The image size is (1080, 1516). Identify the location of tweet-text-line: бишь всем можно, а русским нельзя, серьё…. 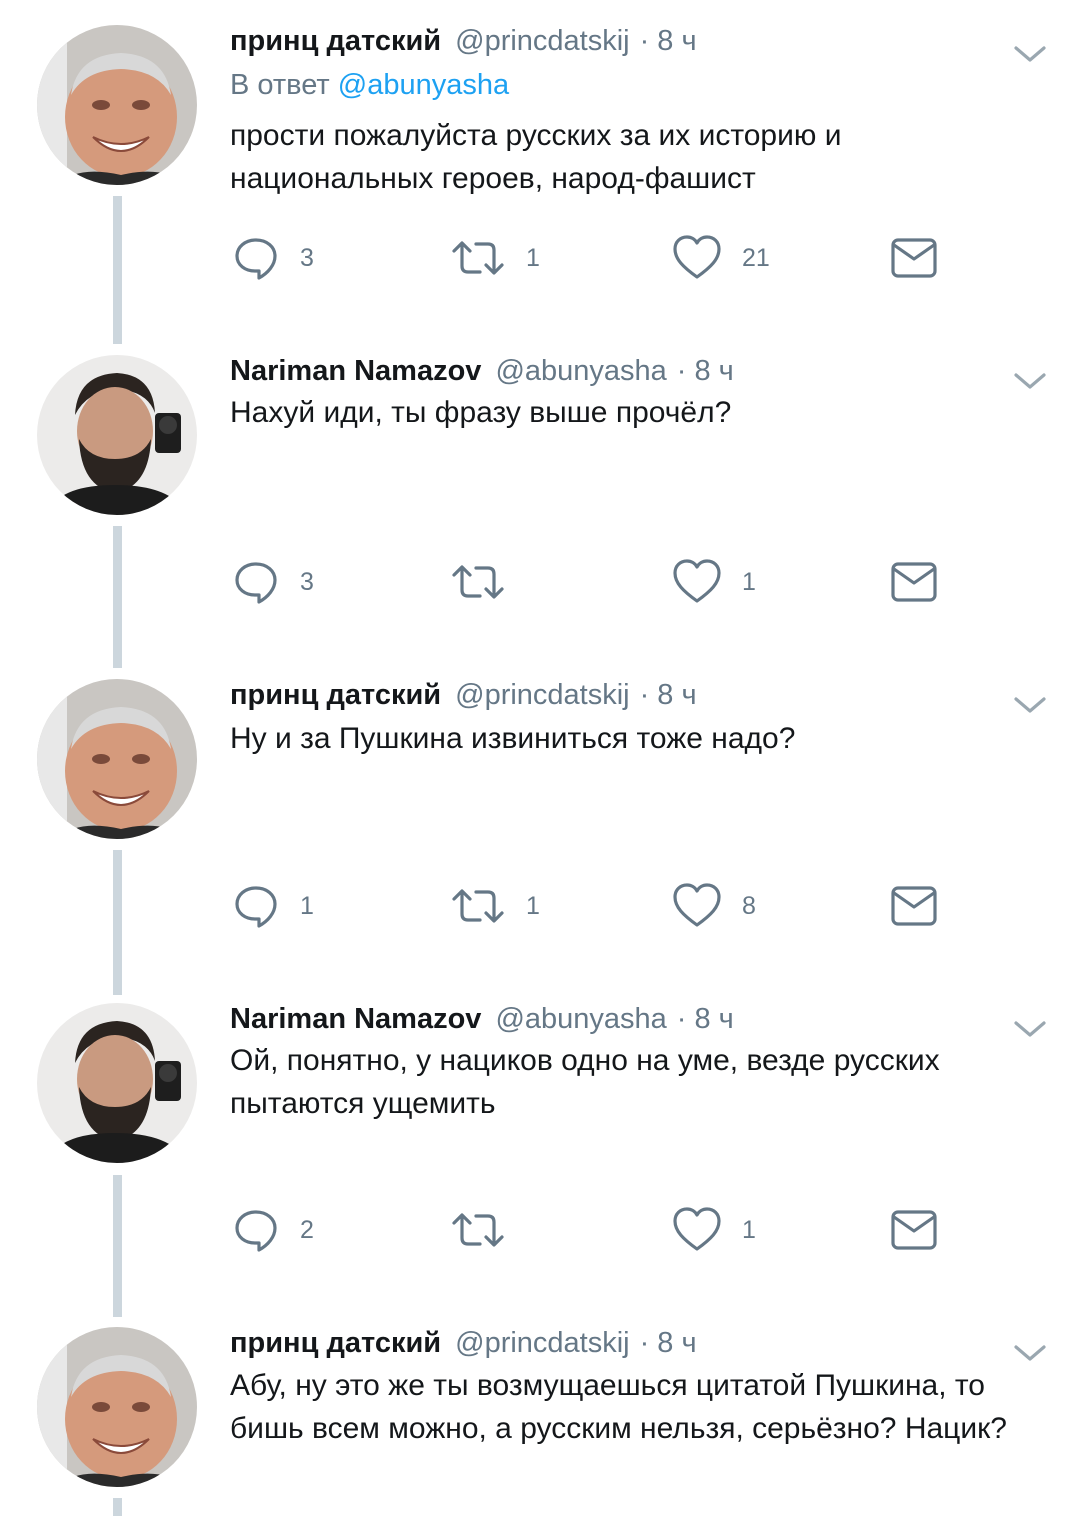
(618, 1428).